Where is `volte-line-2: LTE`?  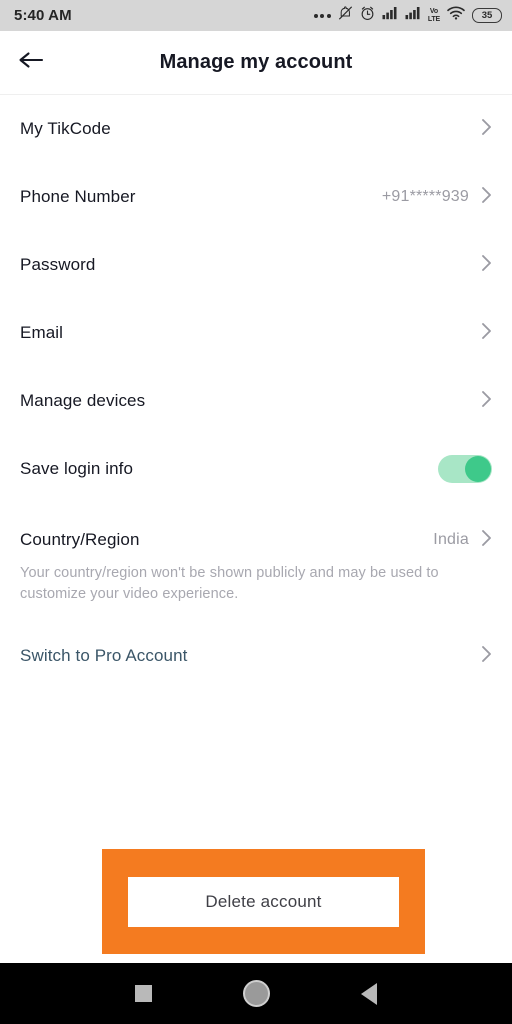 volte-line-2: LTE is located at coordinates (433, 19).